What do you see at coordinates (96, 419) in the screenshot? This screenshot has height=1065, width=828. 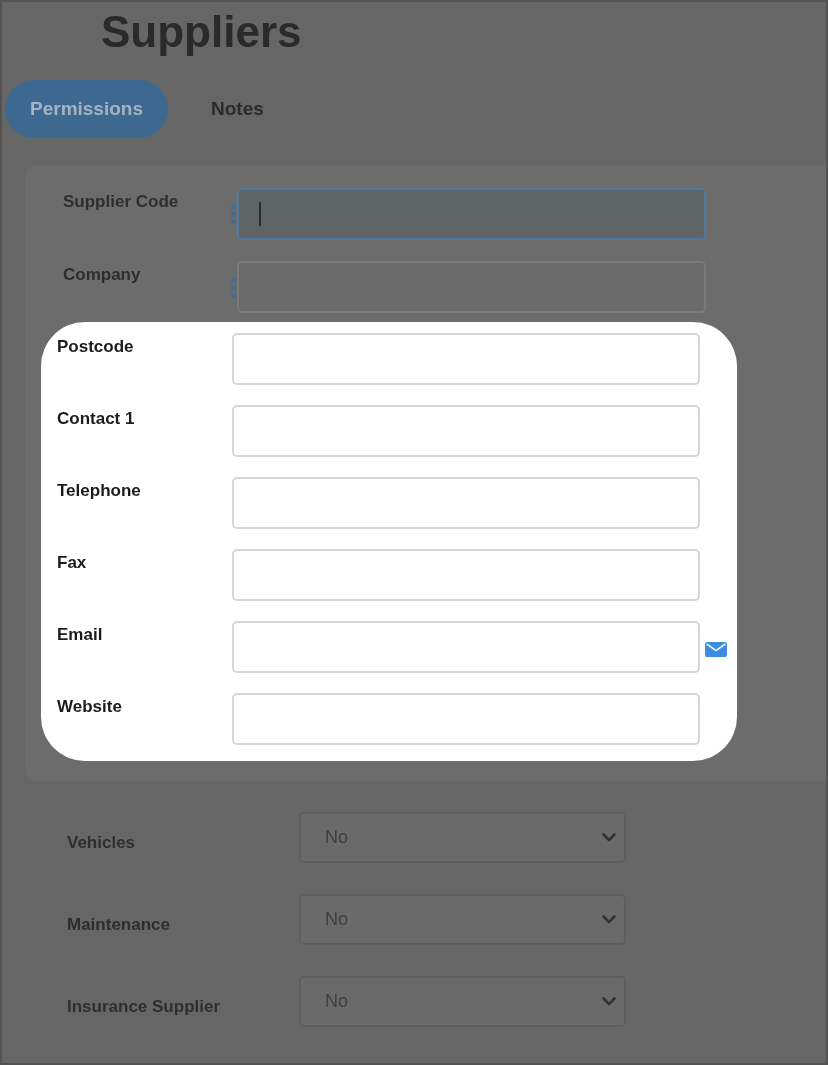 I see `field-label: Contact 1` at bounding box center [96, 419].